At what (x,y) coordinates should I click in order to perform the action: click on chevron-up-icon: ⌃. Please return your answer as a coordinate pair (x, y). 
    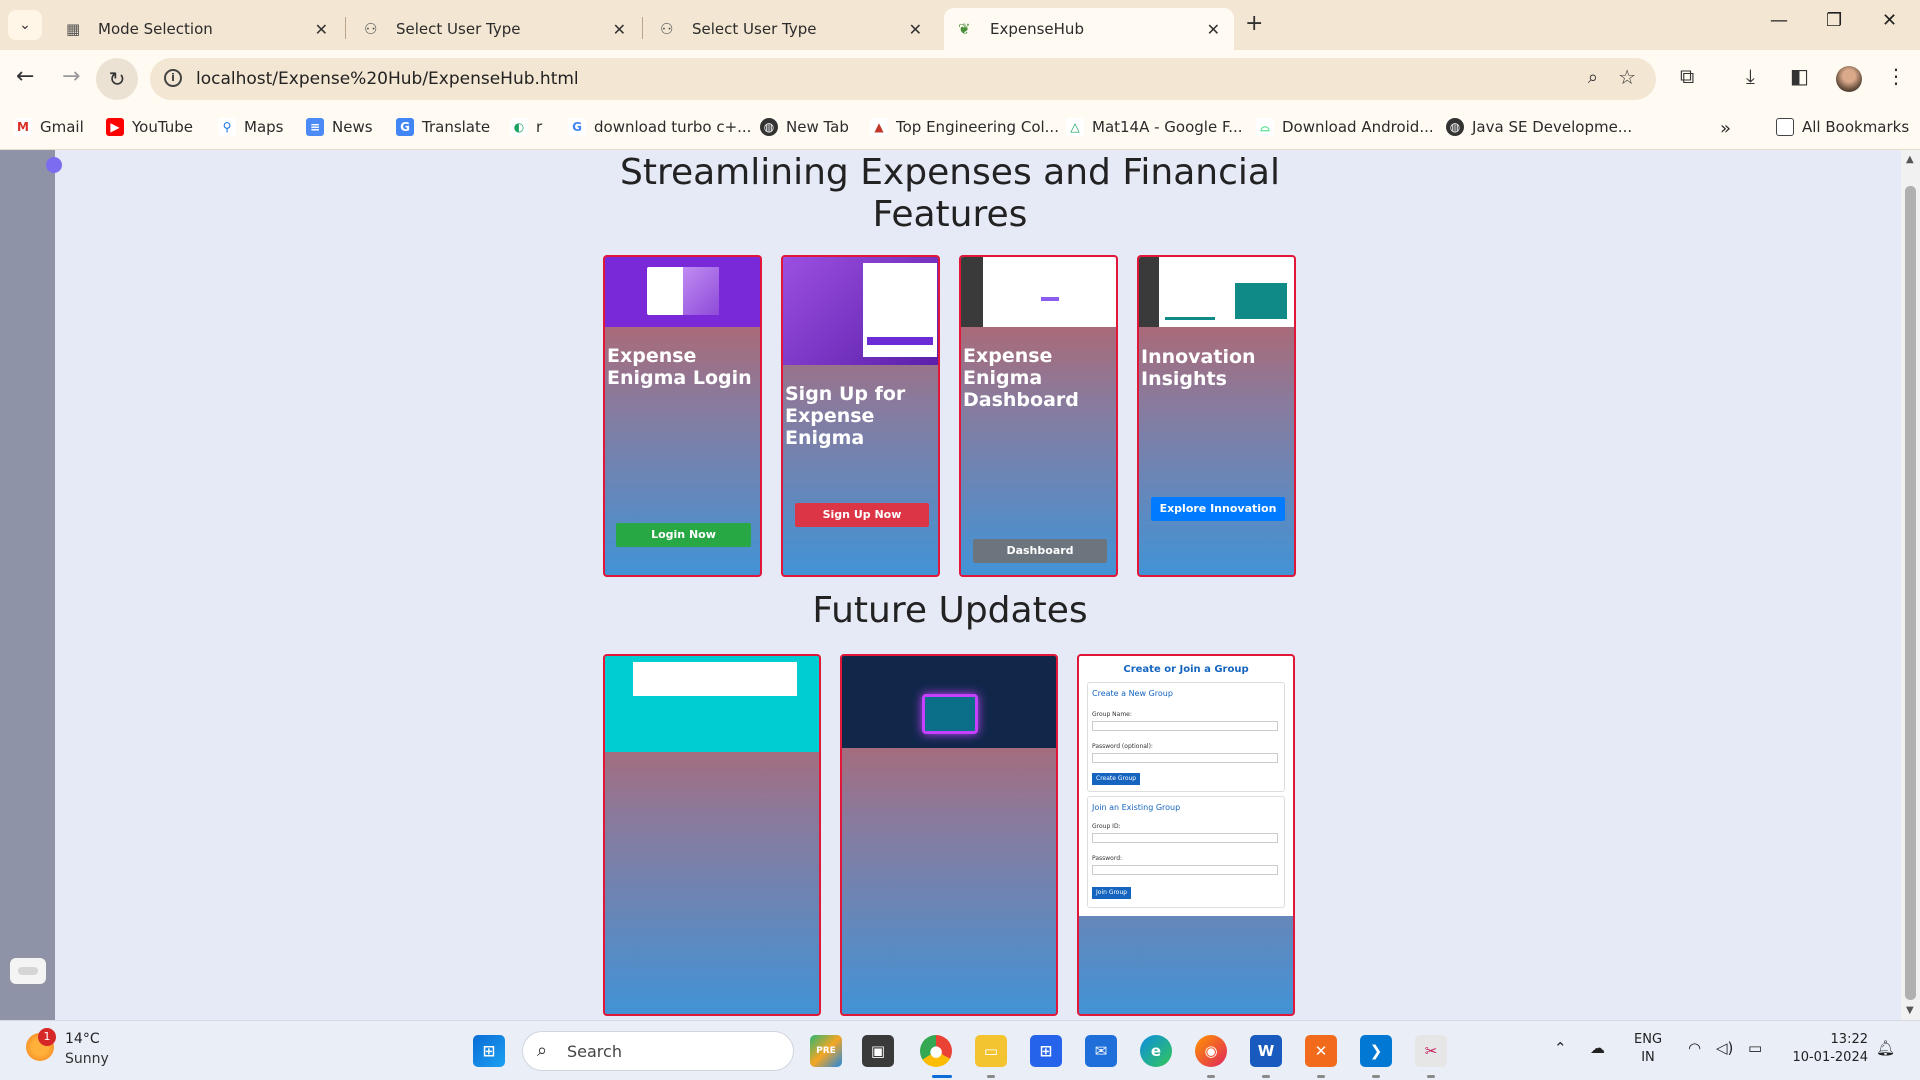
    Looking at the image, I should click on (1560, 1048).